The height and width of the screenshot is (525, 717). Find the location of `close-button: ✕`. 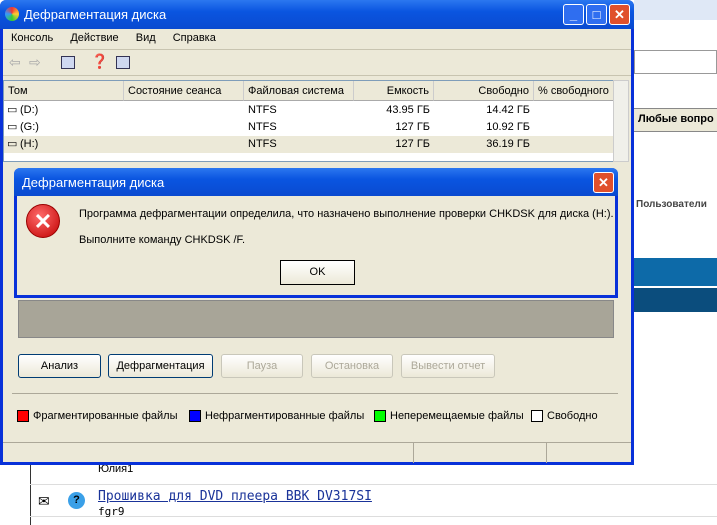

close-button: ✕ is located at coordinates (619, 14).